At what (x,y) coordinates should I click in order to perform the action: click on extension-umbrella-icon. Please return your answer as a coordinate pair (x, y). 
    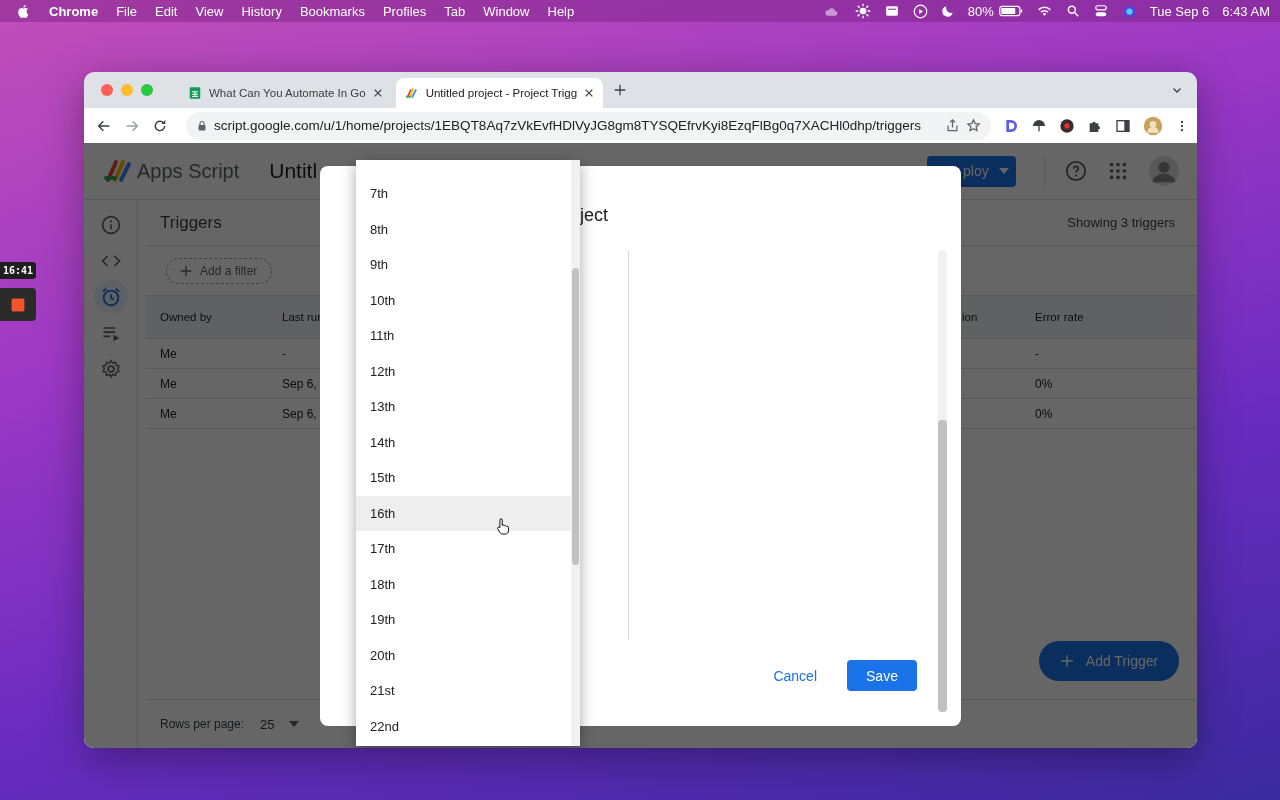
    Looking at the image, I should click on (1039, 125).